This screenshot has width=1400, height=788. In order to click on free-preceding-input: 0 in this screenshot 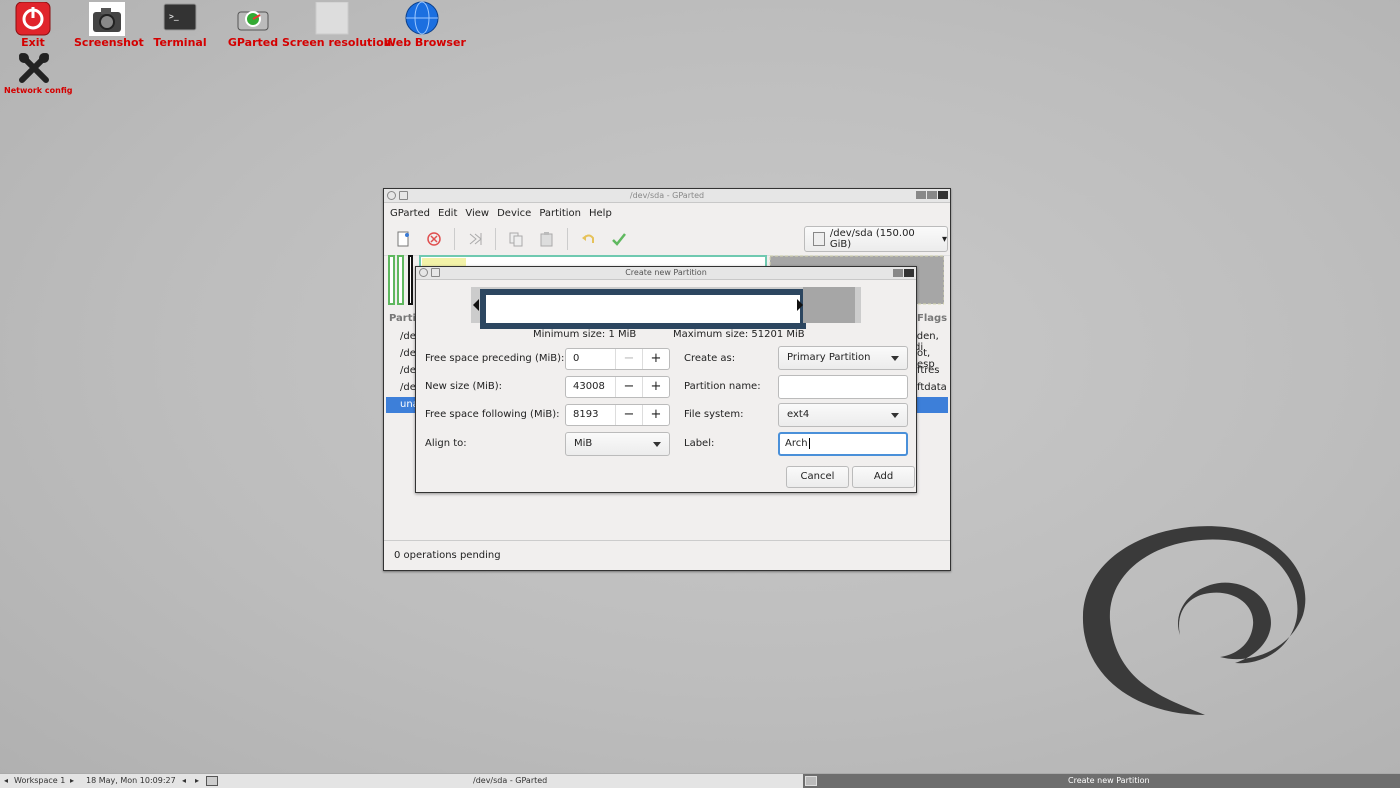, I will do `click(590, 359)`.